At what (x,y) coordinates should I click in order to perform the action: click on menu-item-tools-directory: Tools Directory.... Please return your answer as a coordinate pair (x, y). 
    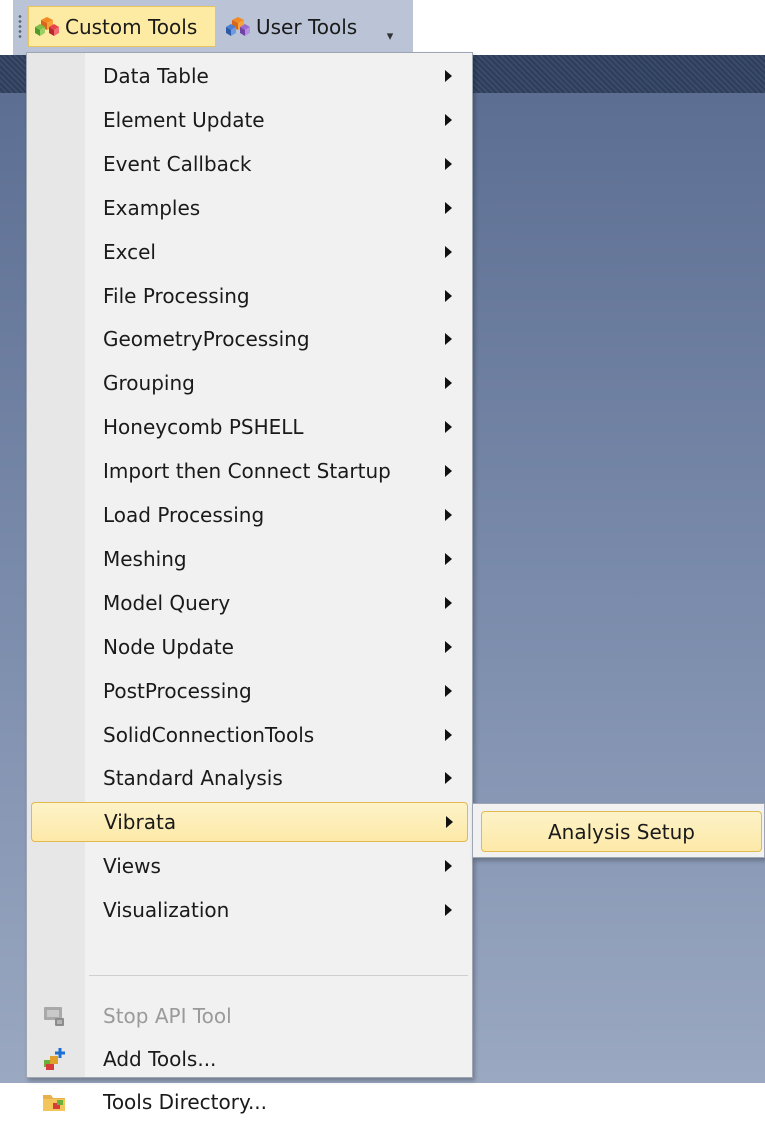
    Looking at the image, I should click on (249, 1102).